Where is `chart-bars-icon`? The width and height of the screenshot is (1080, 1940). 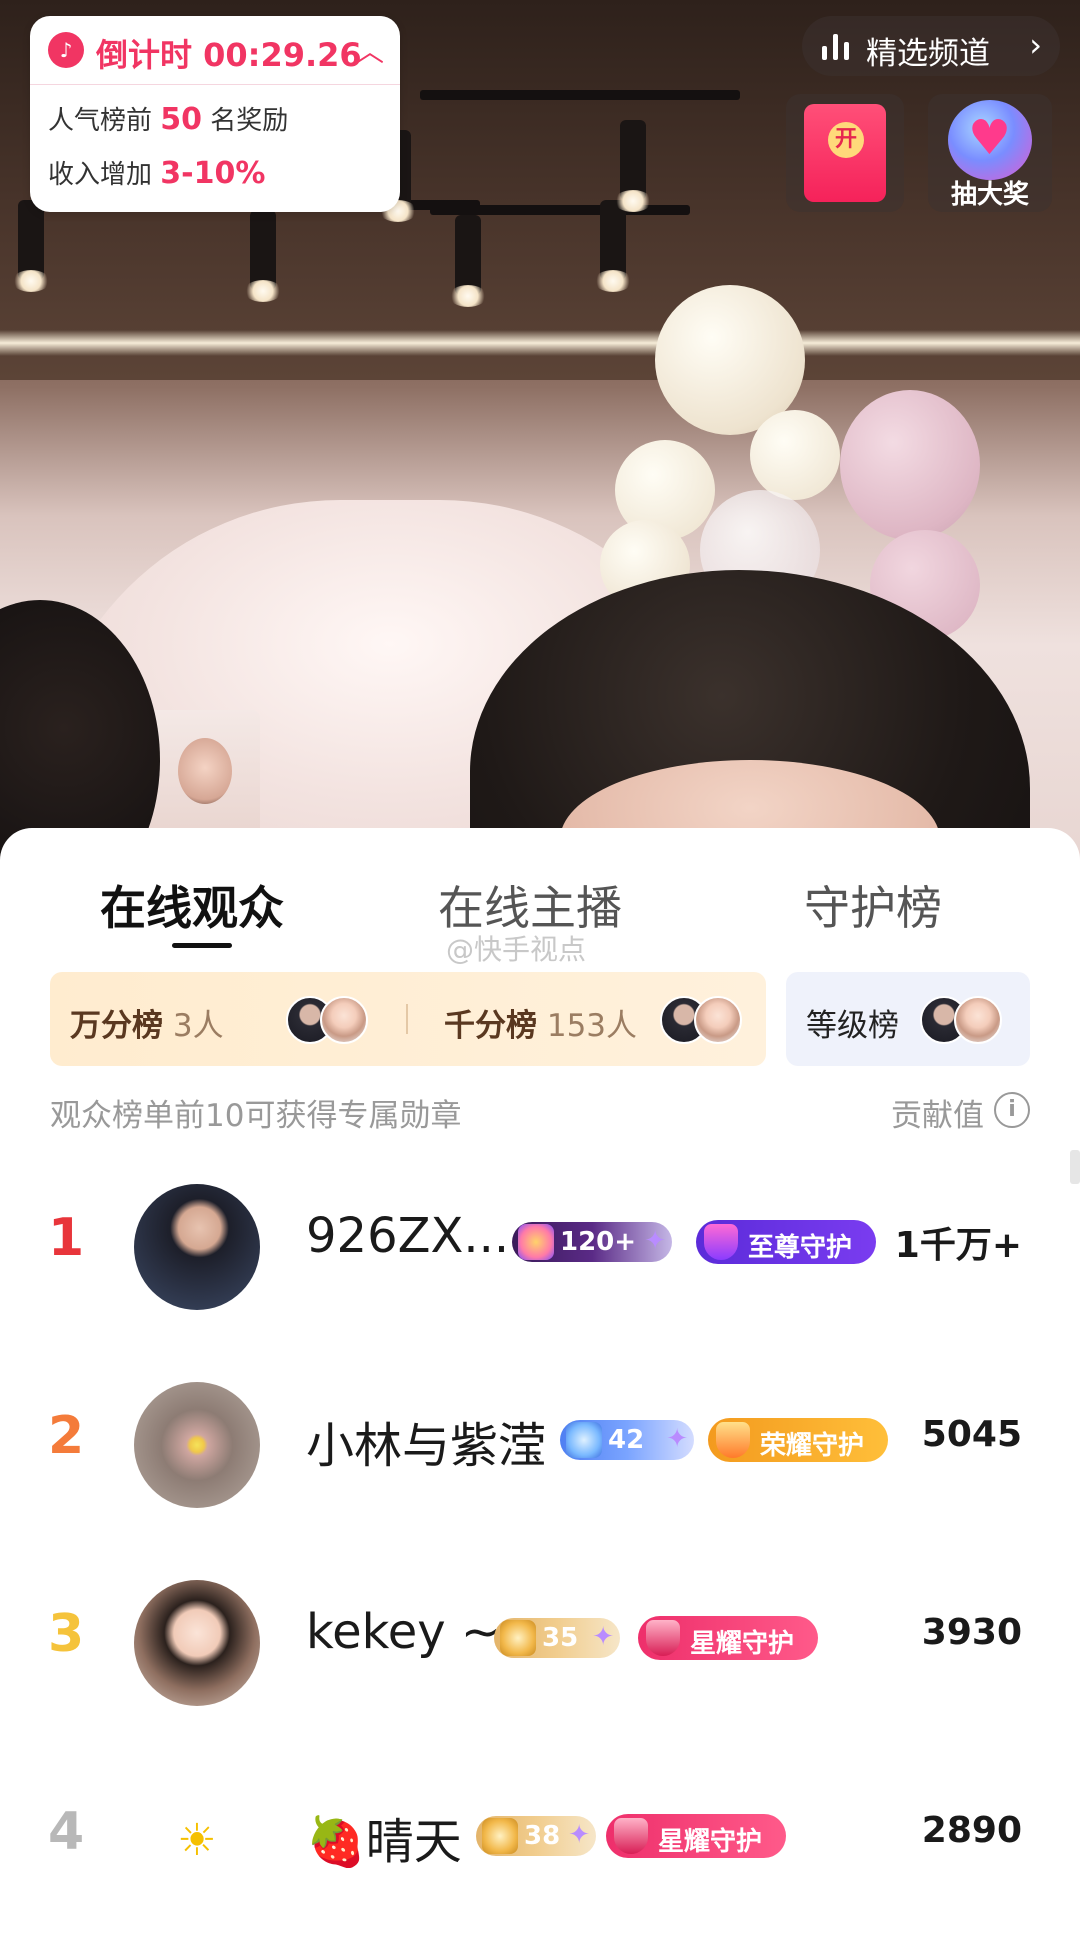 chart-bars-icon is located at coordinates (837, 47).